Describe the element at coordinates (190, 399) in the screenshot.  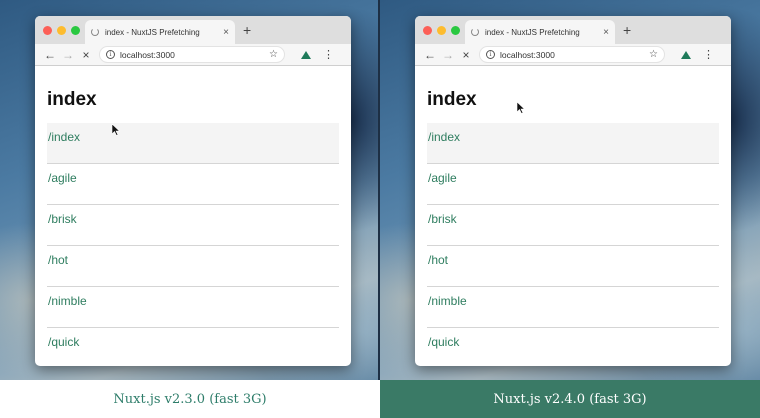
I see `version-caption-left: Nuxt.js v2.3.0 (fast 3G)` at that location.